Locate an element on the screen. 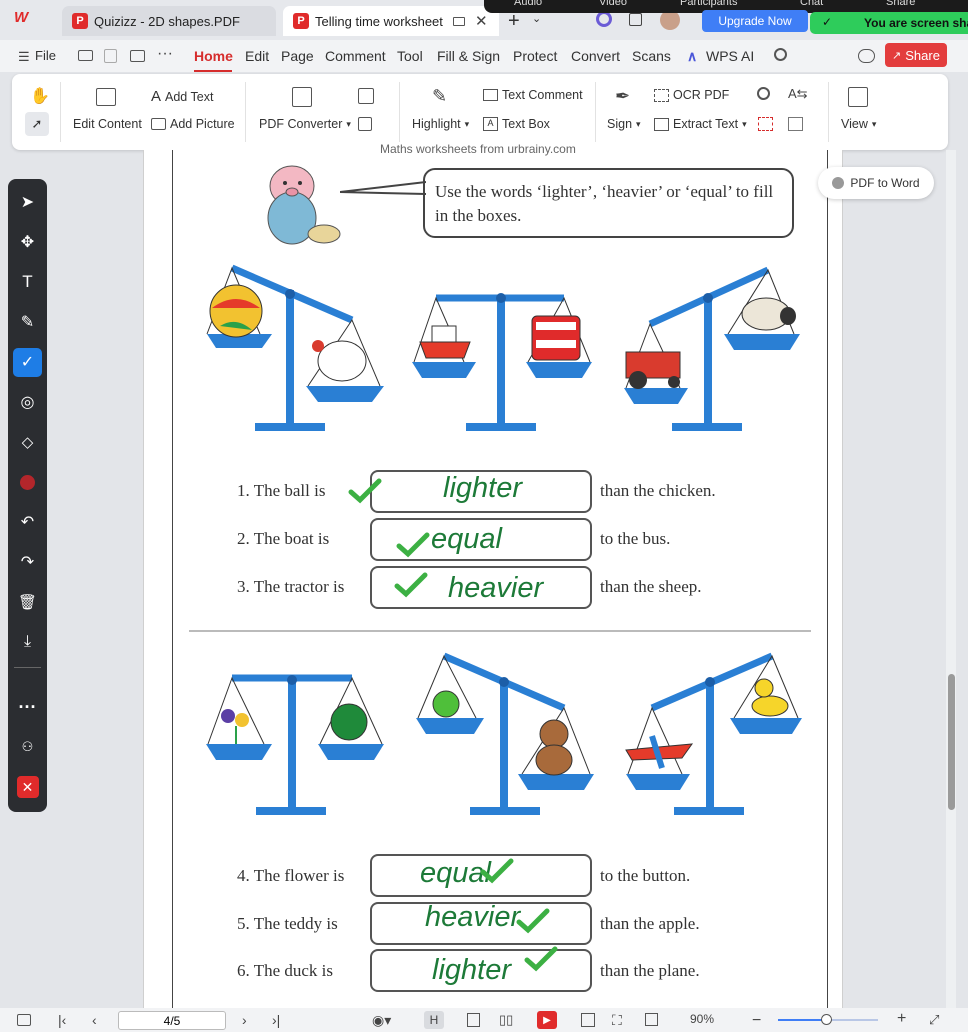 This screenshot has width=968, height=1032. save-icon is located at coordinates (110, 56).